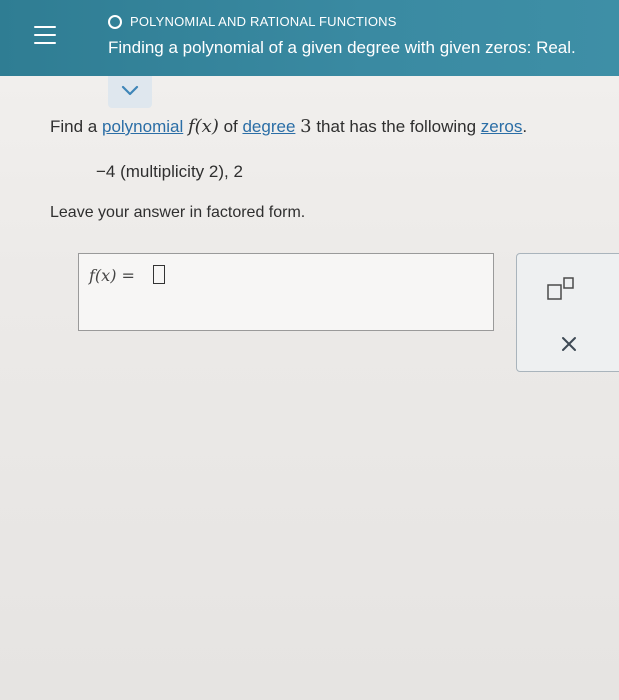 The height and width of the screenshot is (700, 619). Describe the element at coordinates (112, 275) in the screenshot. I see `answer-label: f(x) =` at that location.